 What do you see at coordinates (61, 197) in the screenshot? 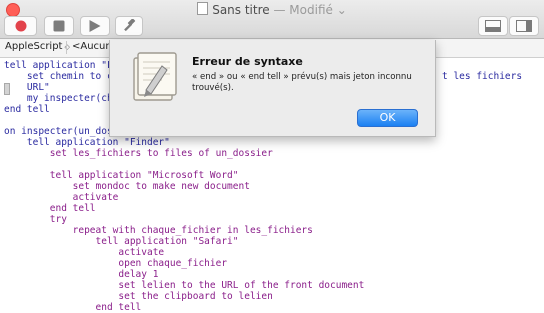
I see `code-line-13: activate` at bounding box center [61, 197].